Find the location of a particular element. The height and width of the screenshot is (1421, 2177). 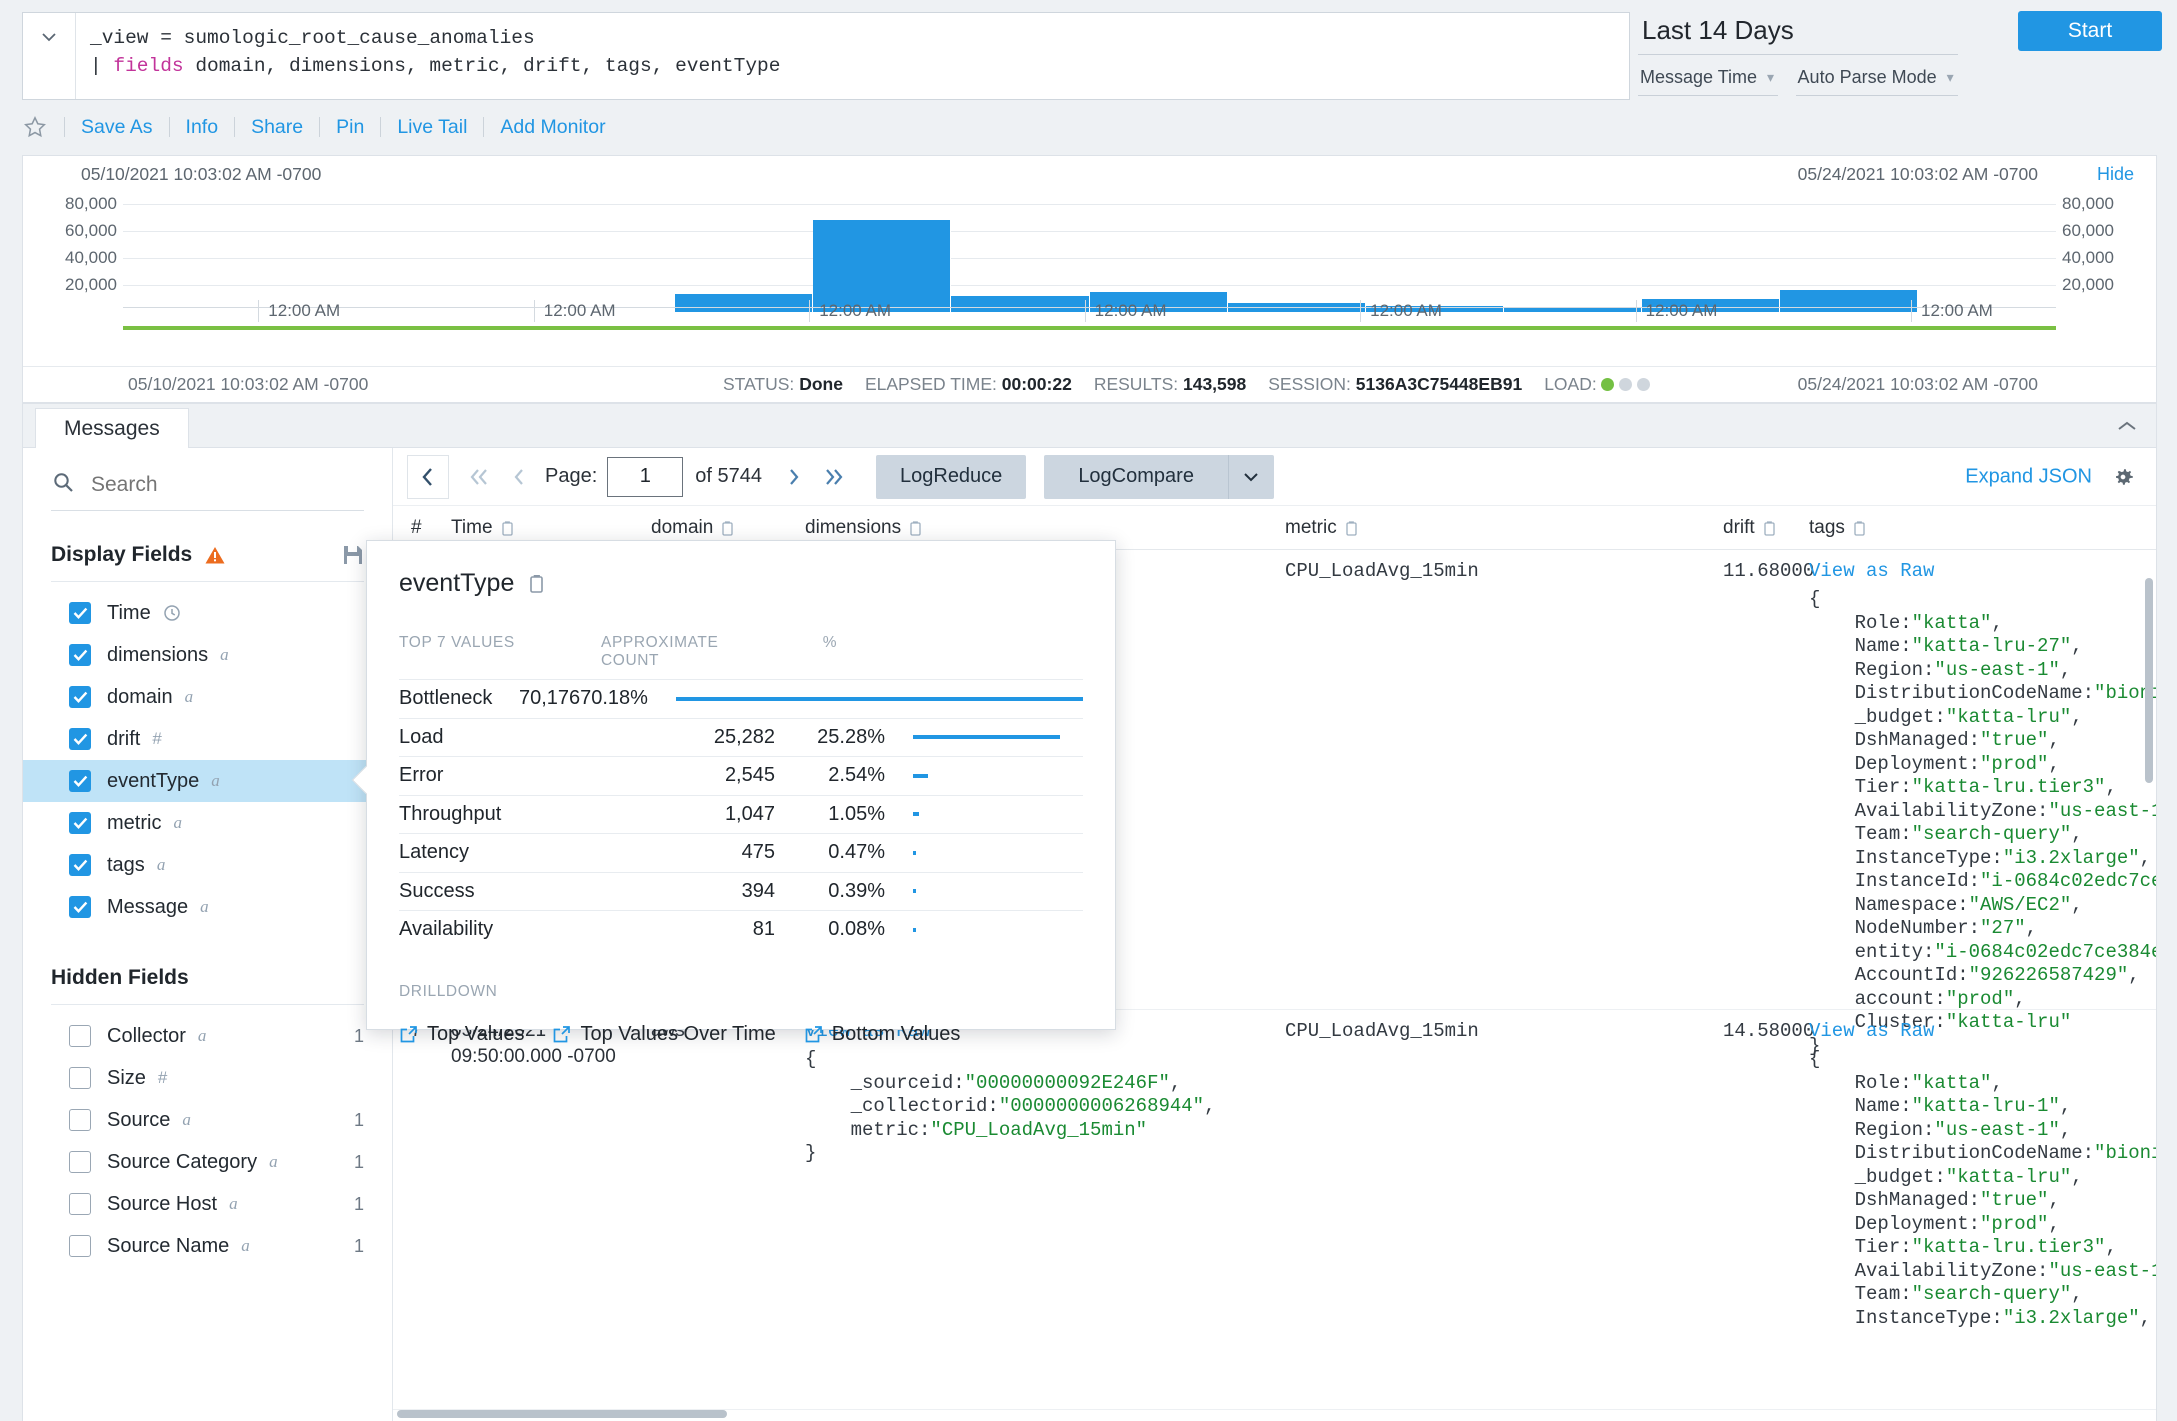

prev-page-button is located at coordinates (519, 477).